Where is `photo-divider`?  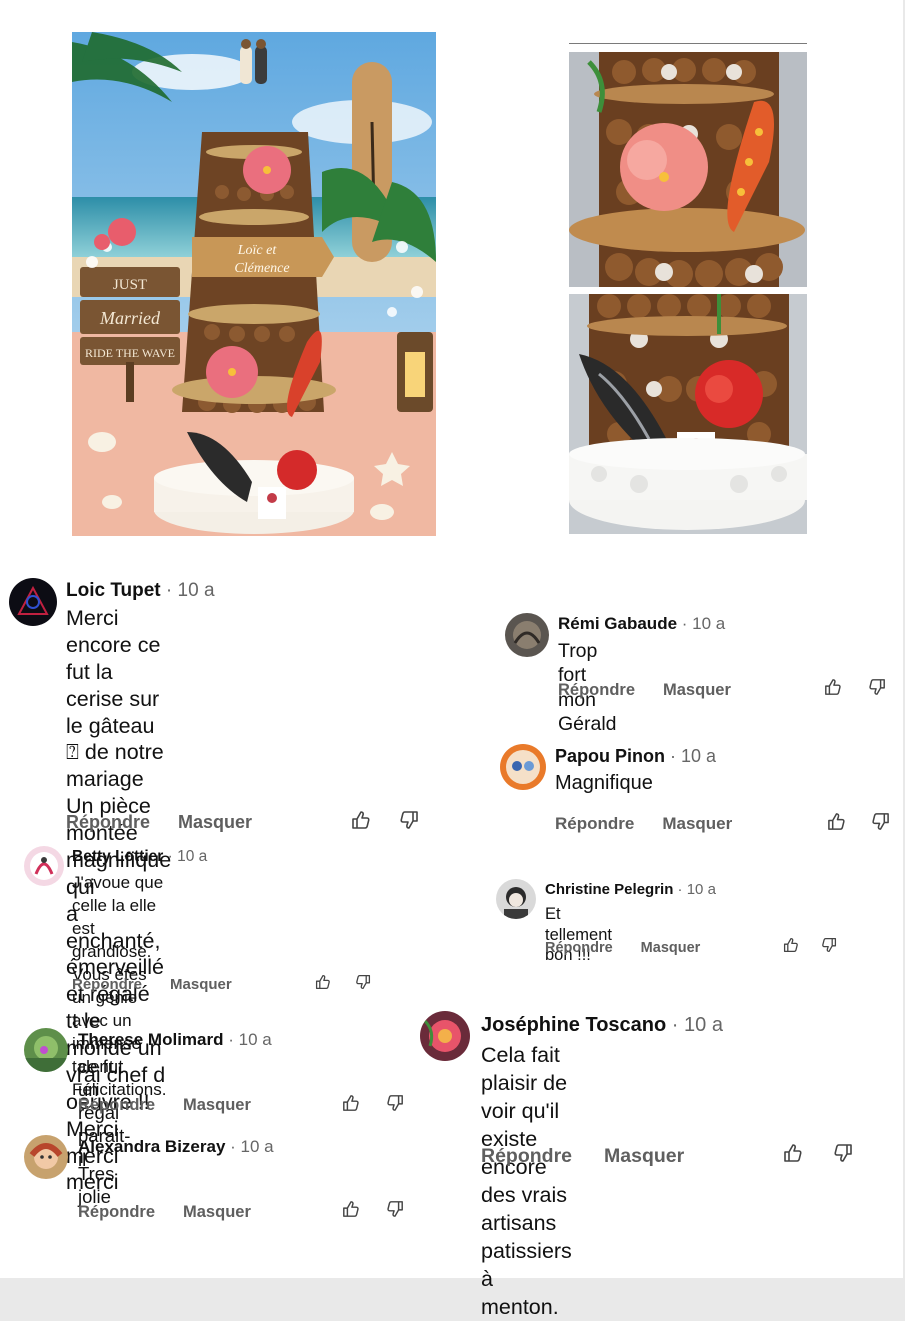
photo-divider is located at coordinates (688, 43).